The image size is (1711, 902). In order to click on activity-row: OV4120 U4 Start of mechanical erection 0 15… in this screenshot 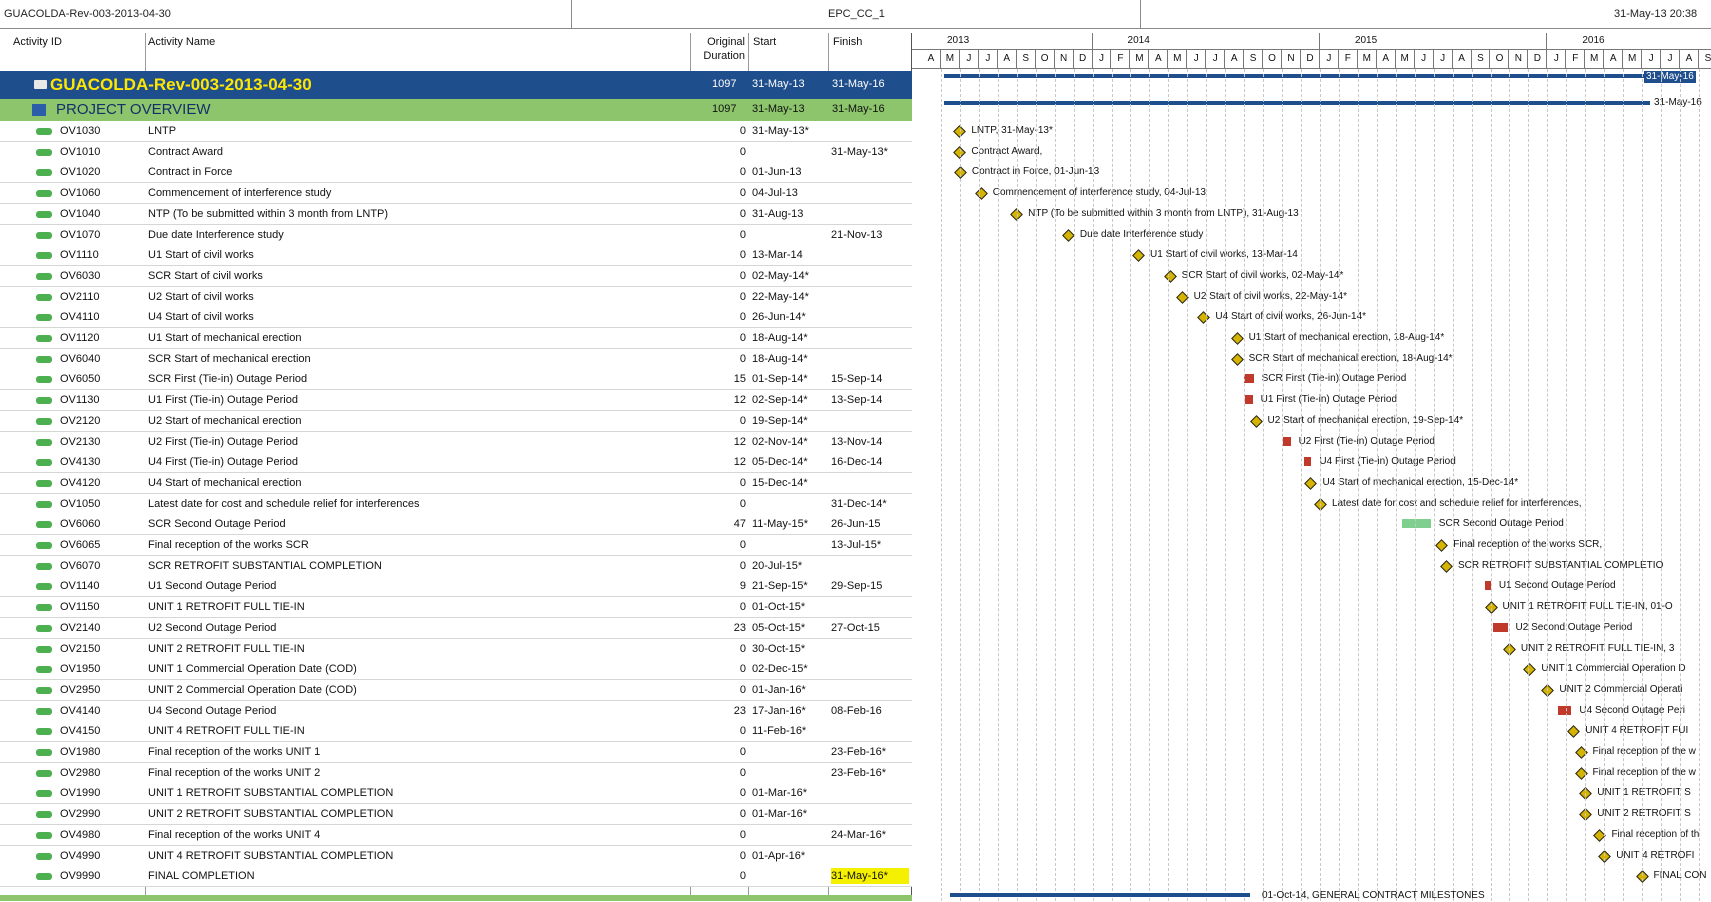, I will do `click(456, 483)`.